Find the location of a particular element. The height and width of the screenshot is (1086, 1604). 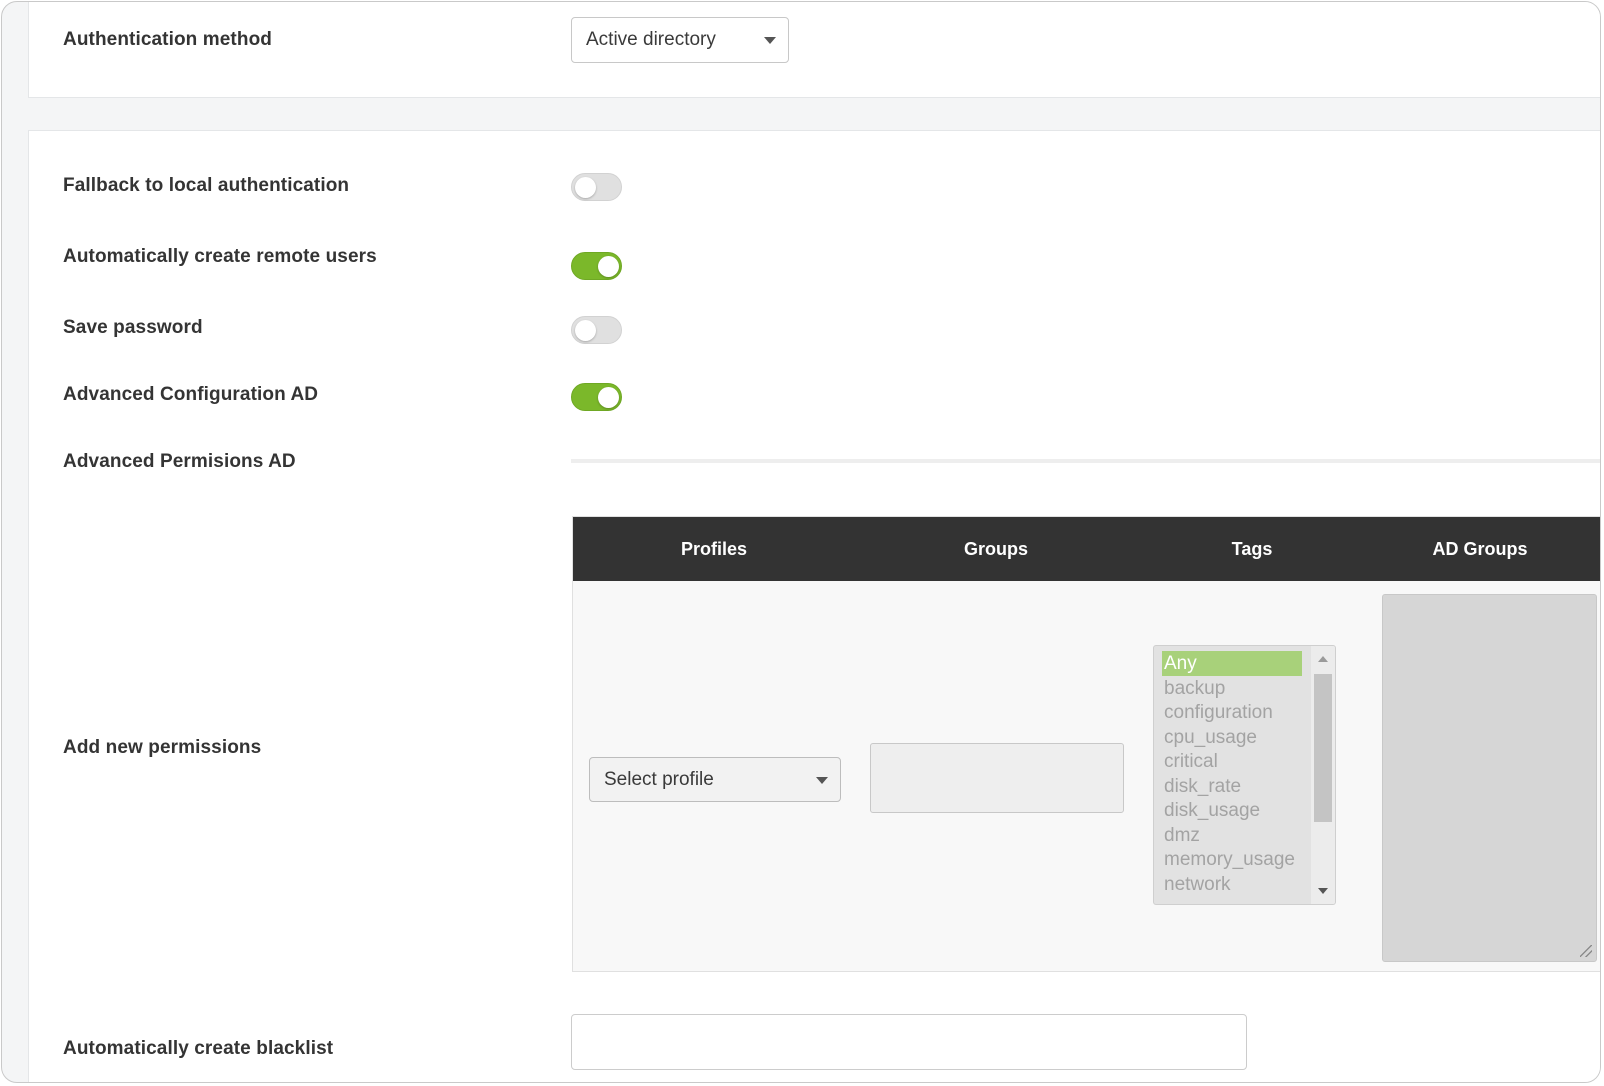

advanced-config-label: Advanced Configuration AD is located at coordinates (191, 394).